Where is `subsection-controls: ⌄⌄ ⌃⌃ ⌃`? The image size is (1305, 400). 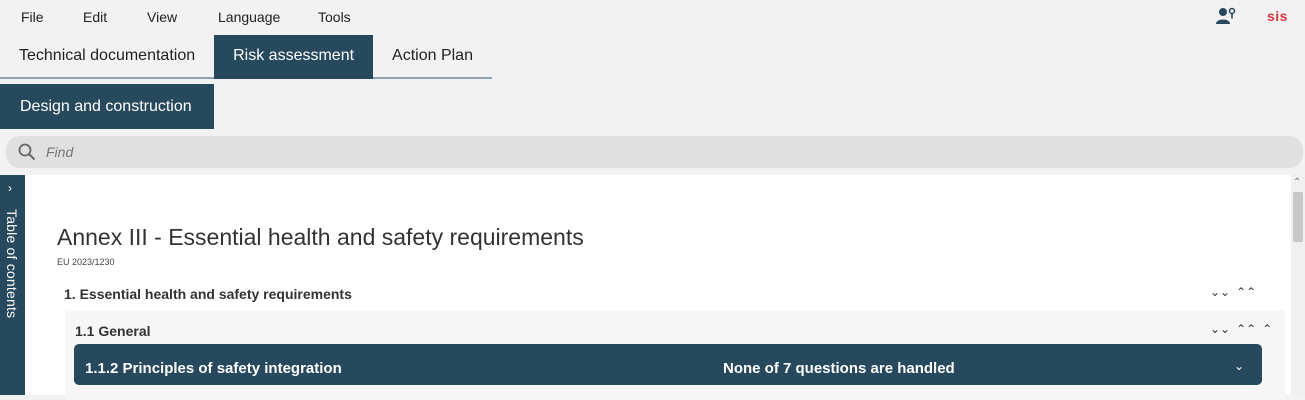
subsection-controls: ⌄⌄ ⌃⌃ ⌃ is located at coordinates (1241, 329).